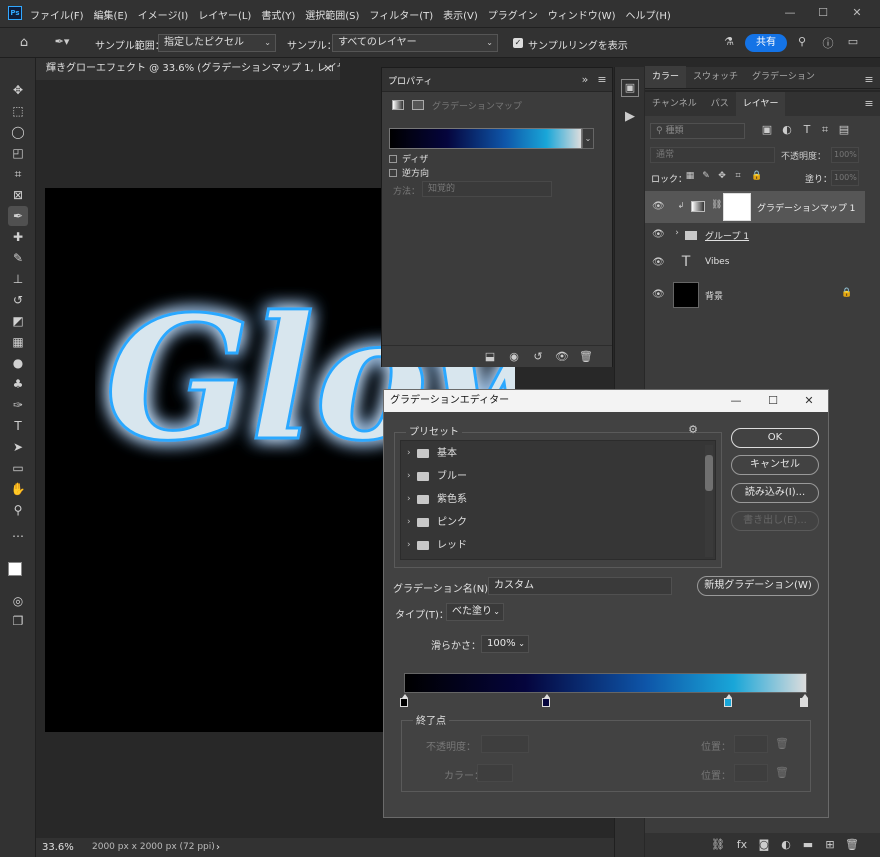 The image size is (880, 857). What do you see at coordinates (790, 13) in the screenshot?
I see `minimize-icon: —` at bounding box center [790, 13].